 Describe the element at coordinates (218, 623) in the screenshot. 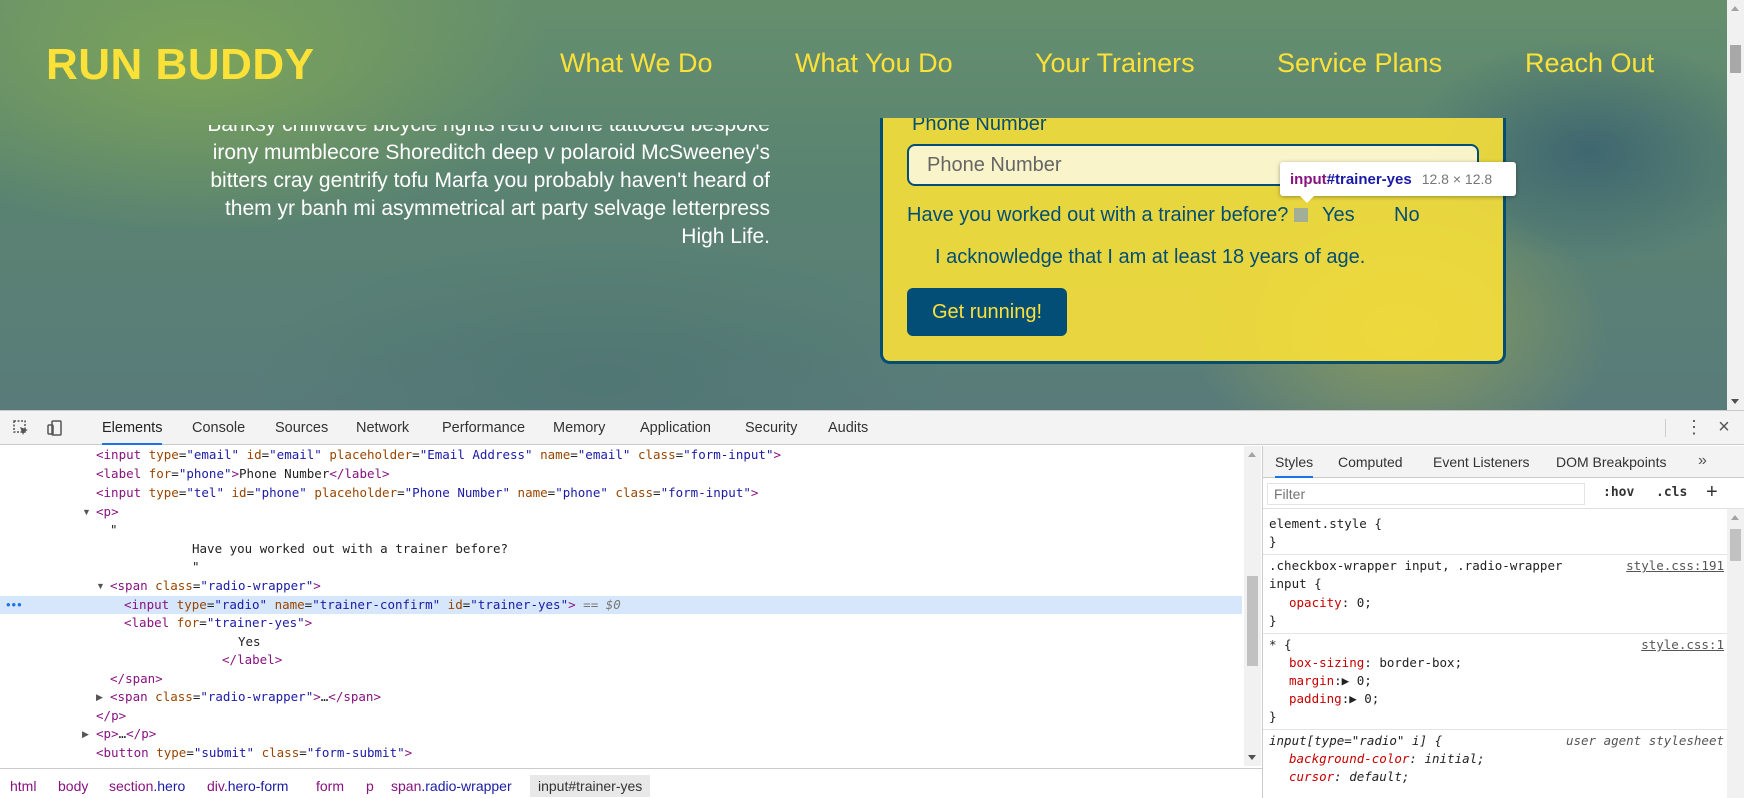

I see `dom-line-trainer-yes-label: <label for="trainer-yes">` at that location.